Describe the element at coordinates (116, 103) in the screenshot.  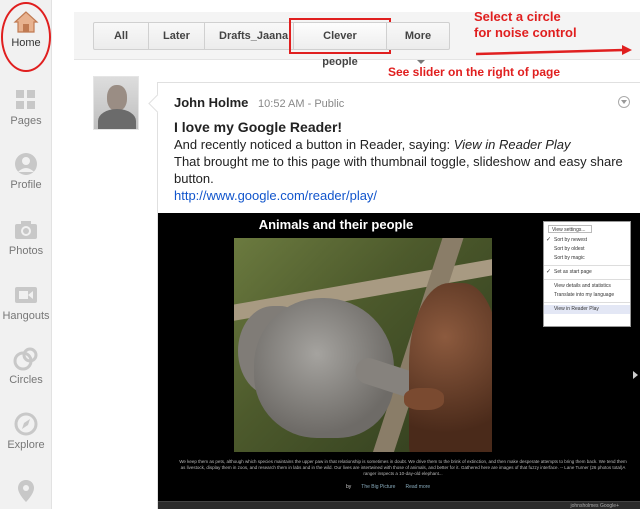
I see `author-avatar` at that location.